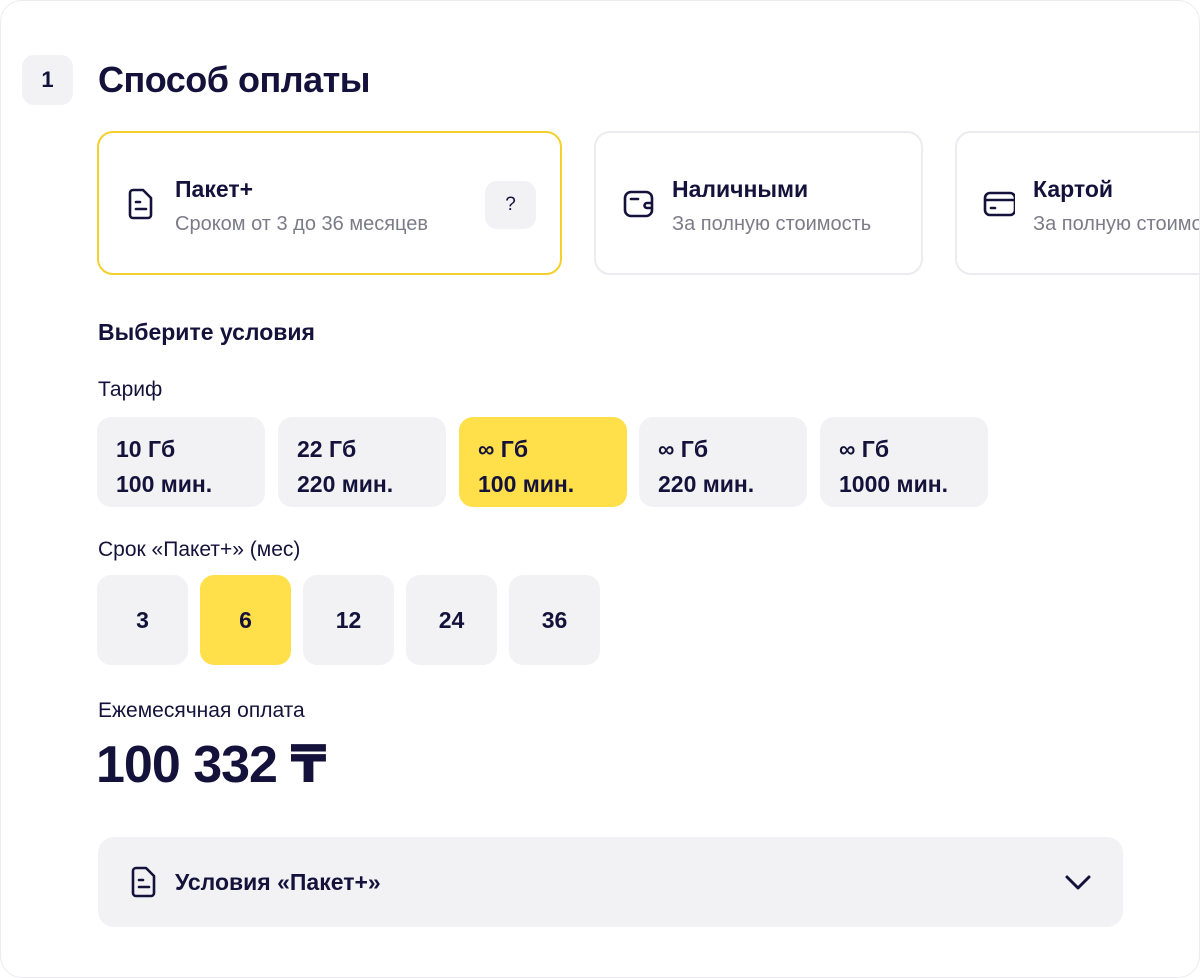 This screenshot has height=978, width=1200. I want to click on monthly-payment-amount: 100 332 ₸, so click(211, 765).